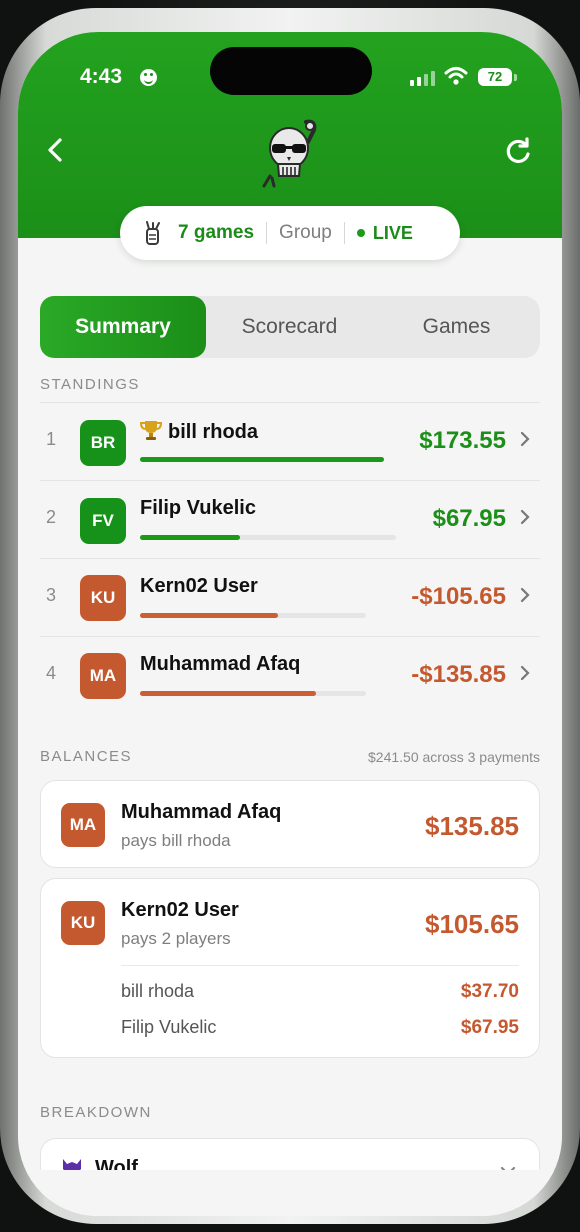 Image resolution: width=580 pixels, height=1232 pixels. Describe the element at coordinates (56, 150) in the screenshot. I see `chevron-left-icon` at that location.